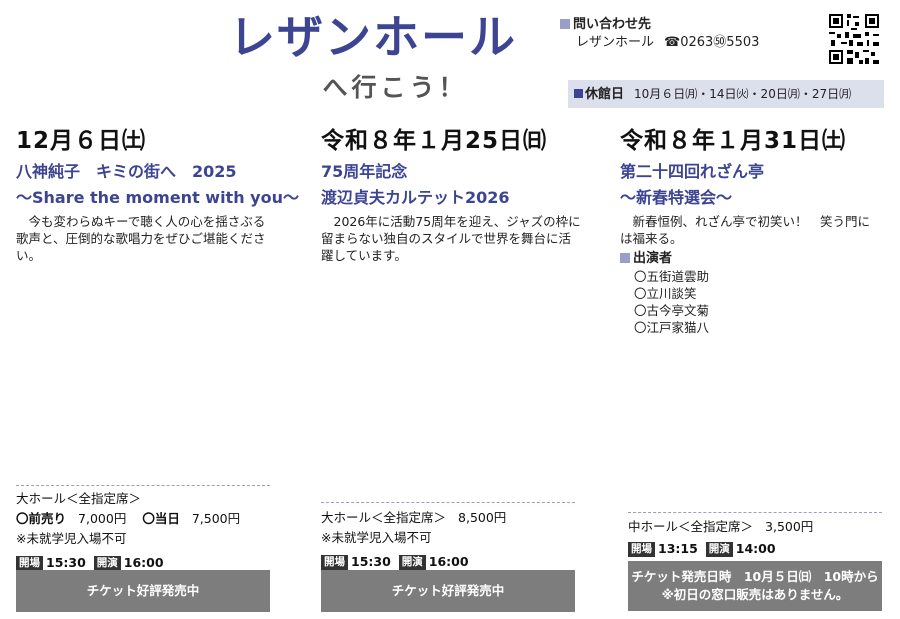  Describe the element at coordinates (755, 548) in the screenshot. I see `start-time: 14:00` at that location.